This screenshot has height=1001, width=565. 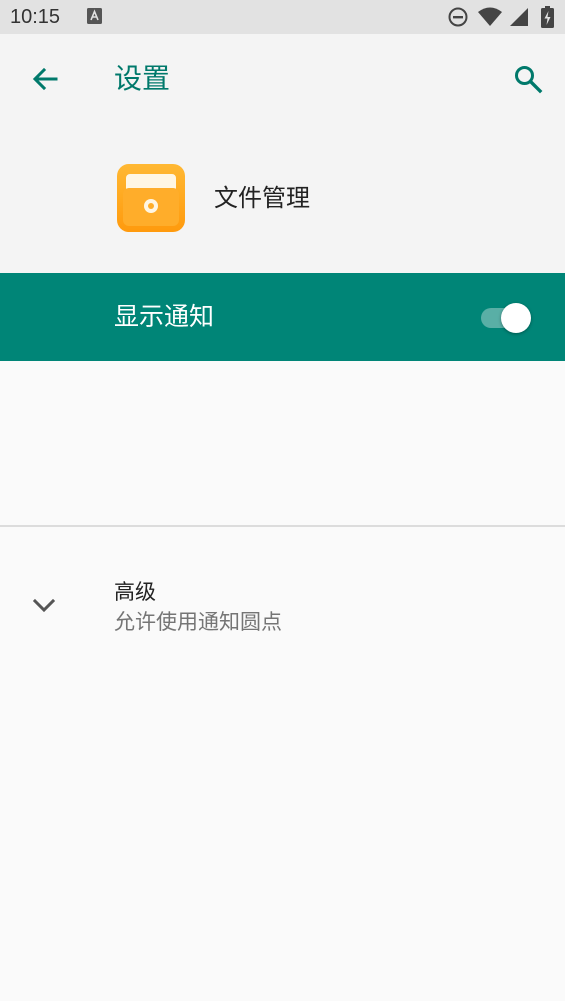 What do you see at coordinates (164, 316) in the screenshot?
I see `show-notifications-label: 显示通知` at bounding box center [164, 316].